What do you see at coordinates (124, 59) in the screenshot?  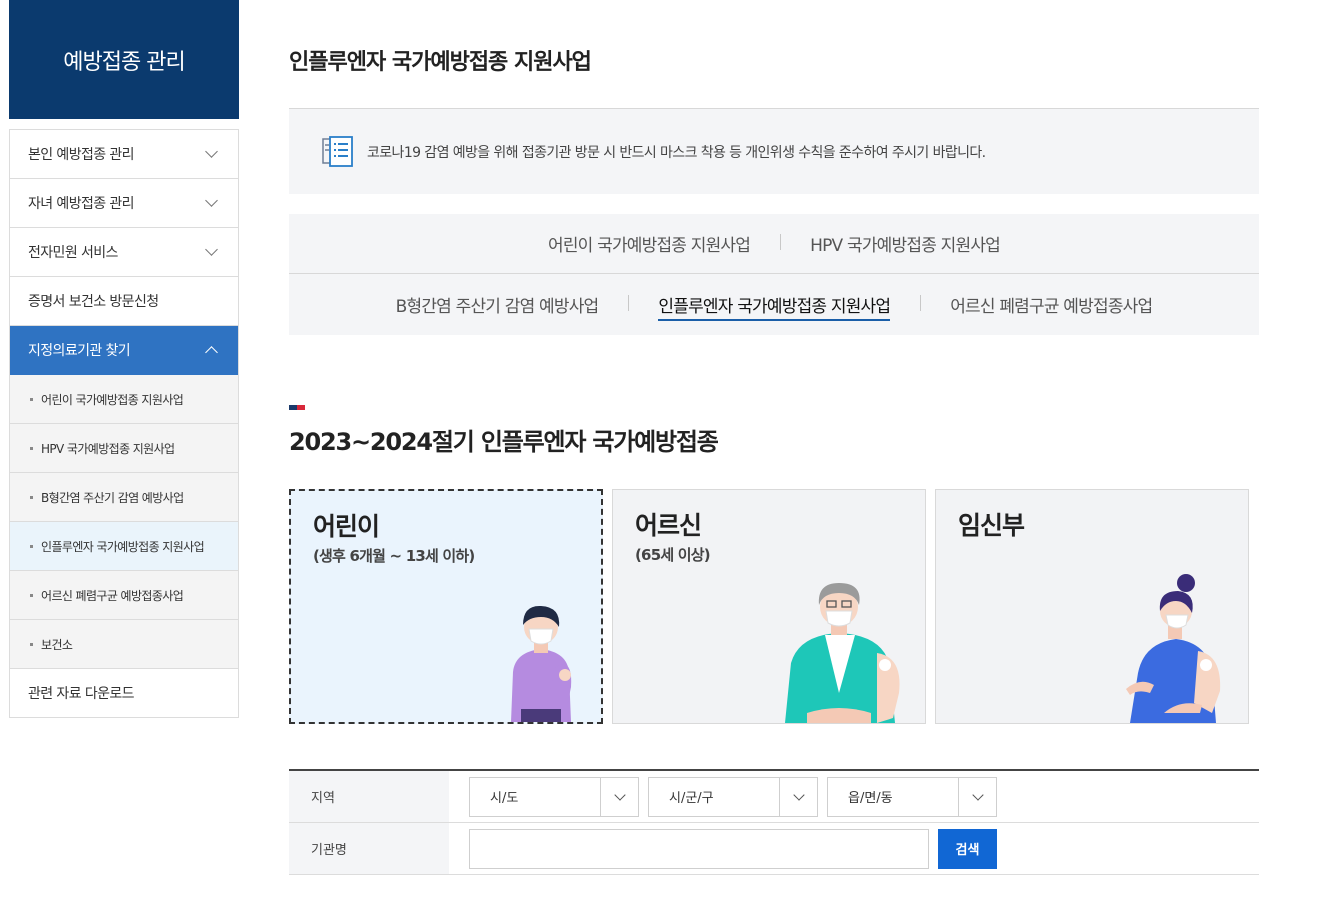 I see `sidebar-title: 예방접종 관리` at bounding box center [124, 59].